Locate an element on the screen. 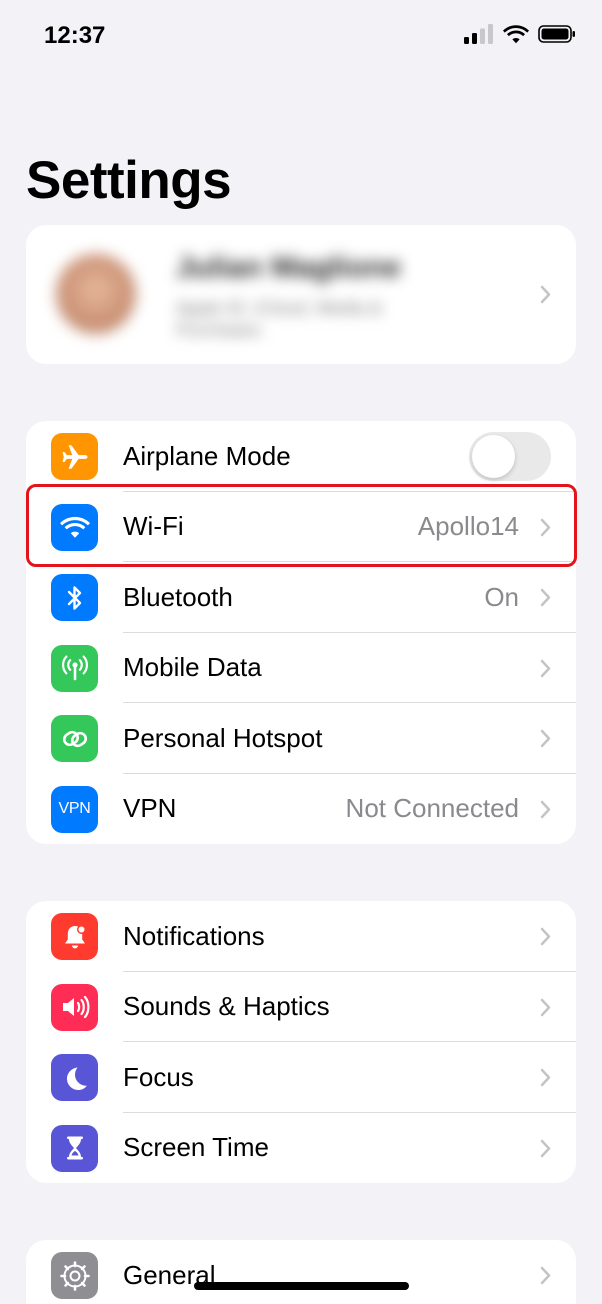 The height and width of the screenshot is (1304, 602). vpn-icon-text: VPN is located at coordinates (74, 808).